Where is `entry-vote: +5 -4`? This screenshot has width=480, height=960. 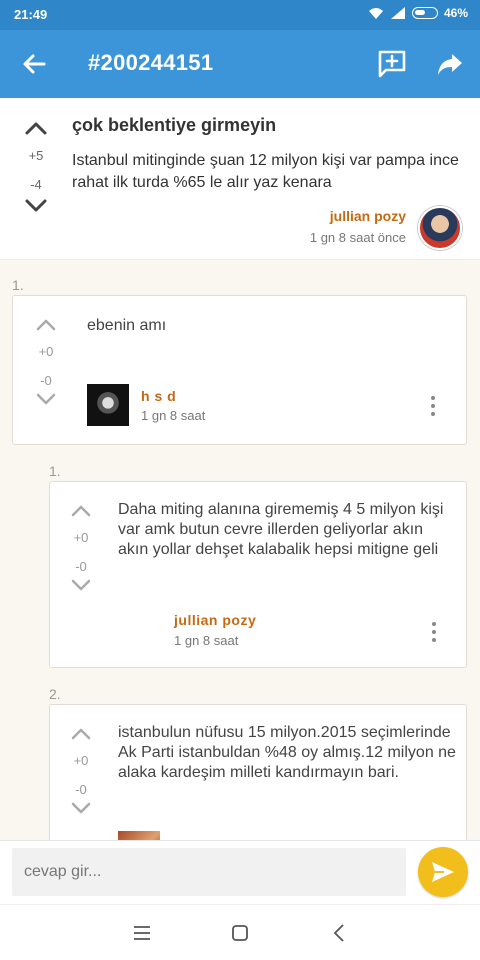 entry-vote: +5 -4 is located at coordinates (36, 167).